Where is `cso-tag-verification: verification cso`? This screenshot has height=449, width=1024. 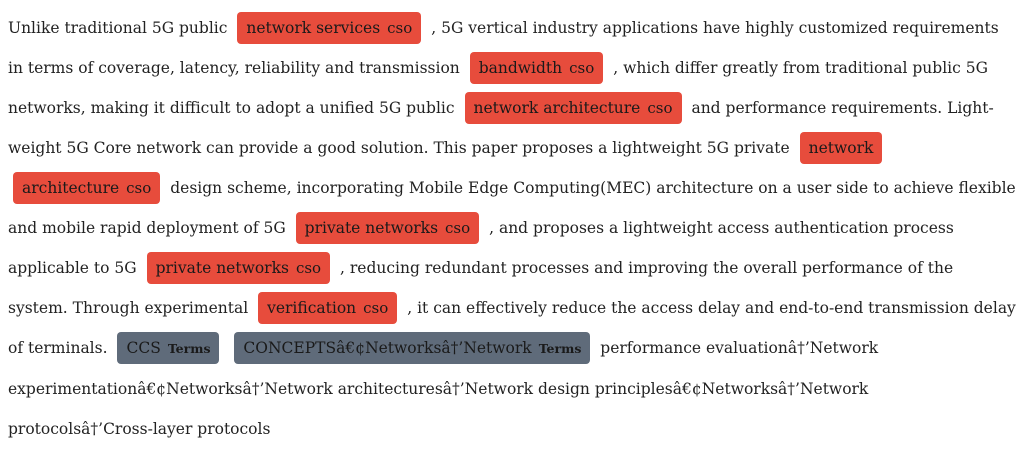 cso-tag-verification: verification cso is located at coordinates (328, 308).